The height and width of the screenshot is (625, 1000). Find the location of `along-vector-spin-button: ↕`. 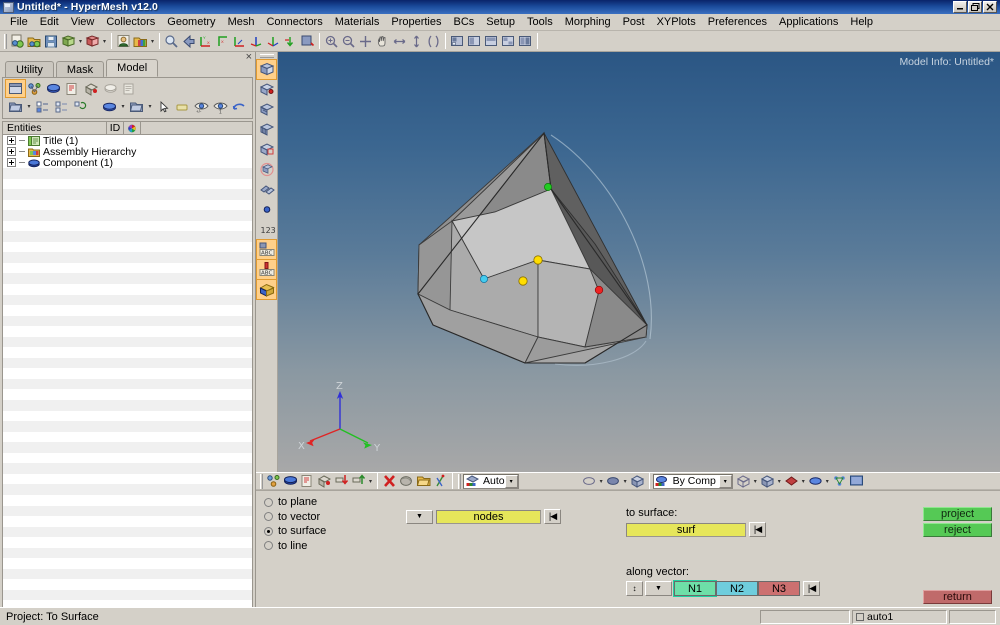

along-vector-spin-button: ↕ is located at coordinates (634, 588).